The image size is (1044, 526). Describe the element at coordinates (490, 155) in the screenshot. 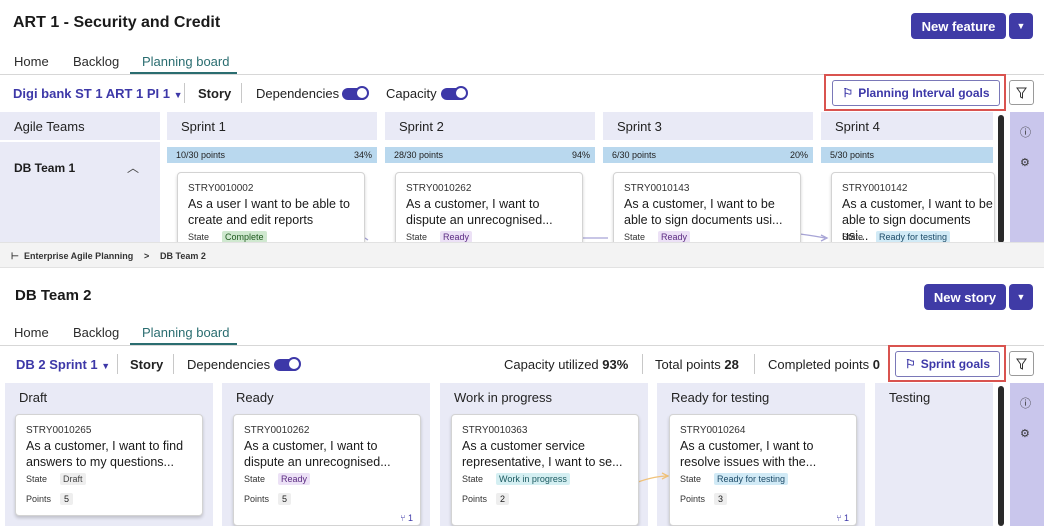

I see `sprint-2-capacity: 28/30 points 94%` at that location.